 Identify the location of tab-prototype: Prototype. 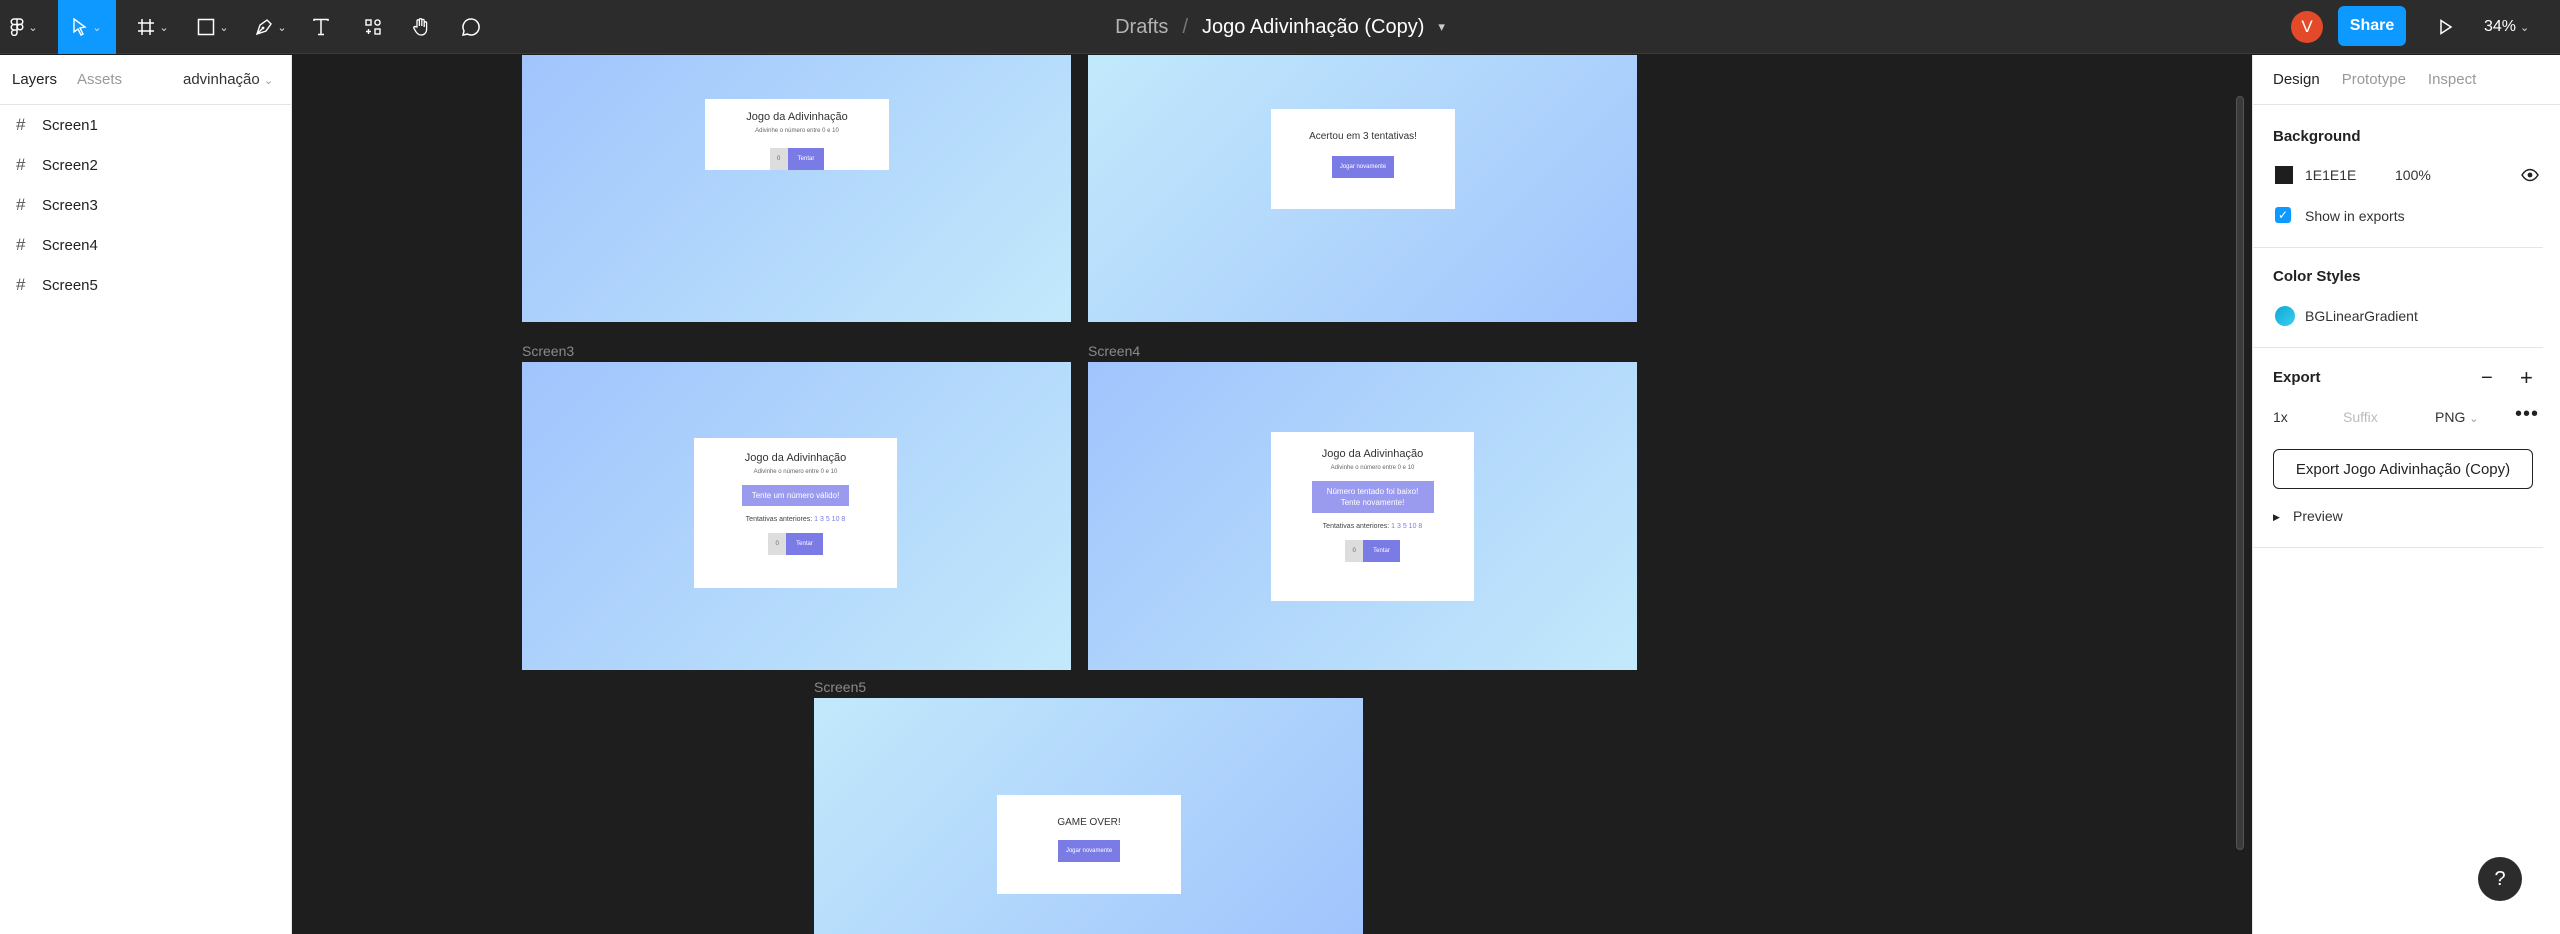
(2374, 79).